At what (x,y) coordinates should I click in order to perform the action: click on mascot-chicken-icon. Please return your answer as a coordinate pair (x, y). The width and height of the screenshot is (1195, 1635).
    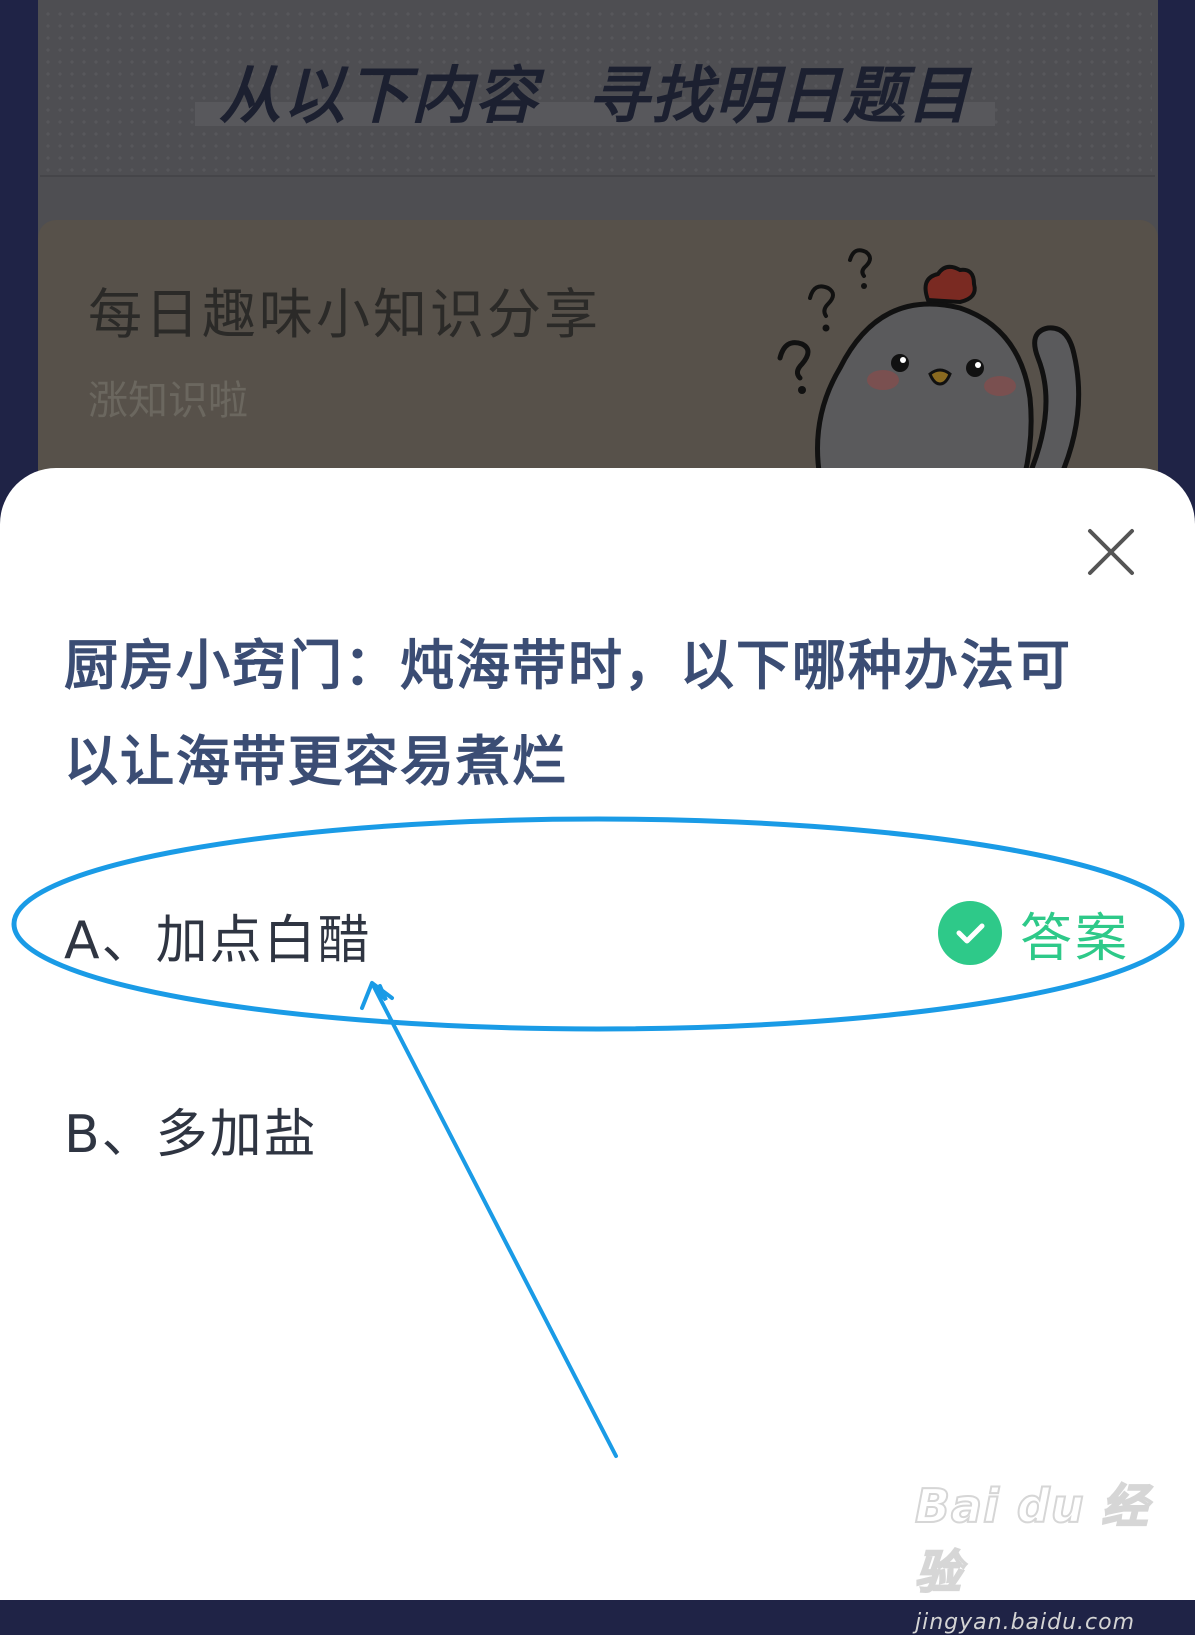
    Looking at the image, I should click on (929, 363).